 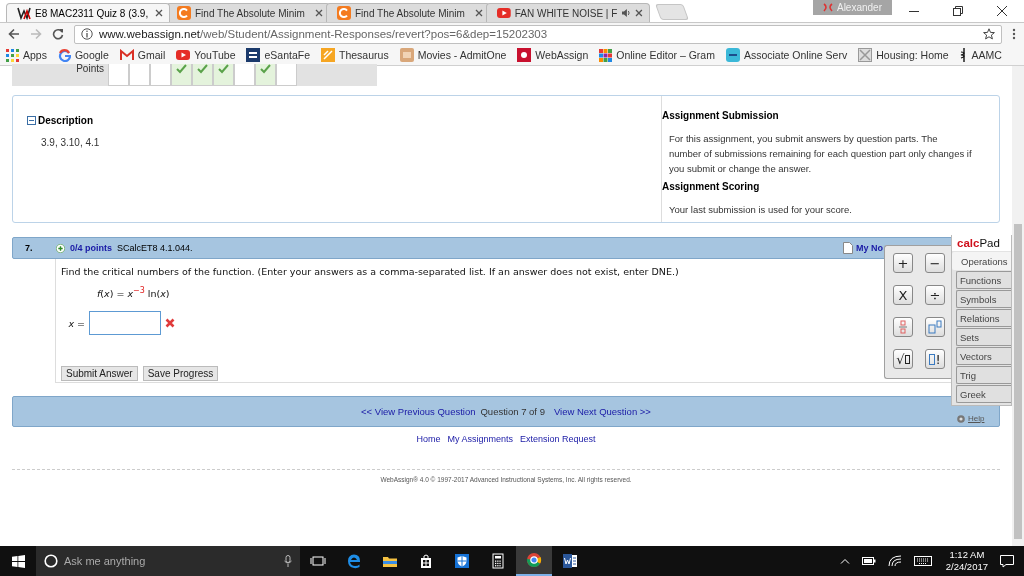 What do you see at coordinates (318, 561) in the screenshot?
I see `task-view-icon` at bounding box center [318, 561].